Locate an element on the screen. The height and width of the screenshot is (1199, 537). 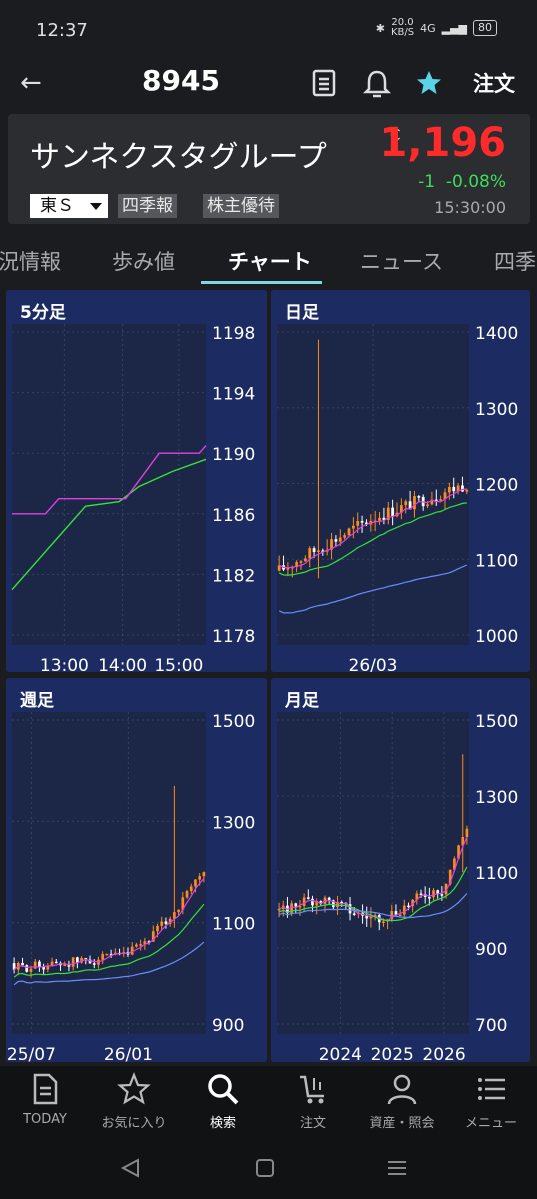
nav-today: TODAY is located at coordinates (45, 1099).